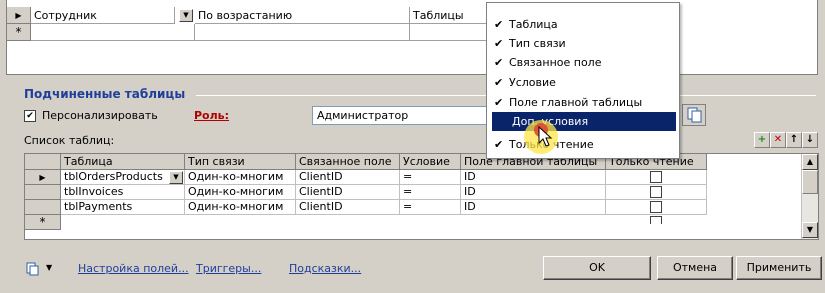 The image size is (825, 293). What do you see at coordinates (583, 43) in the screenshot?
I see `menu-item-link-type: ✔ Тип связи` at bounding box center [583, 43].